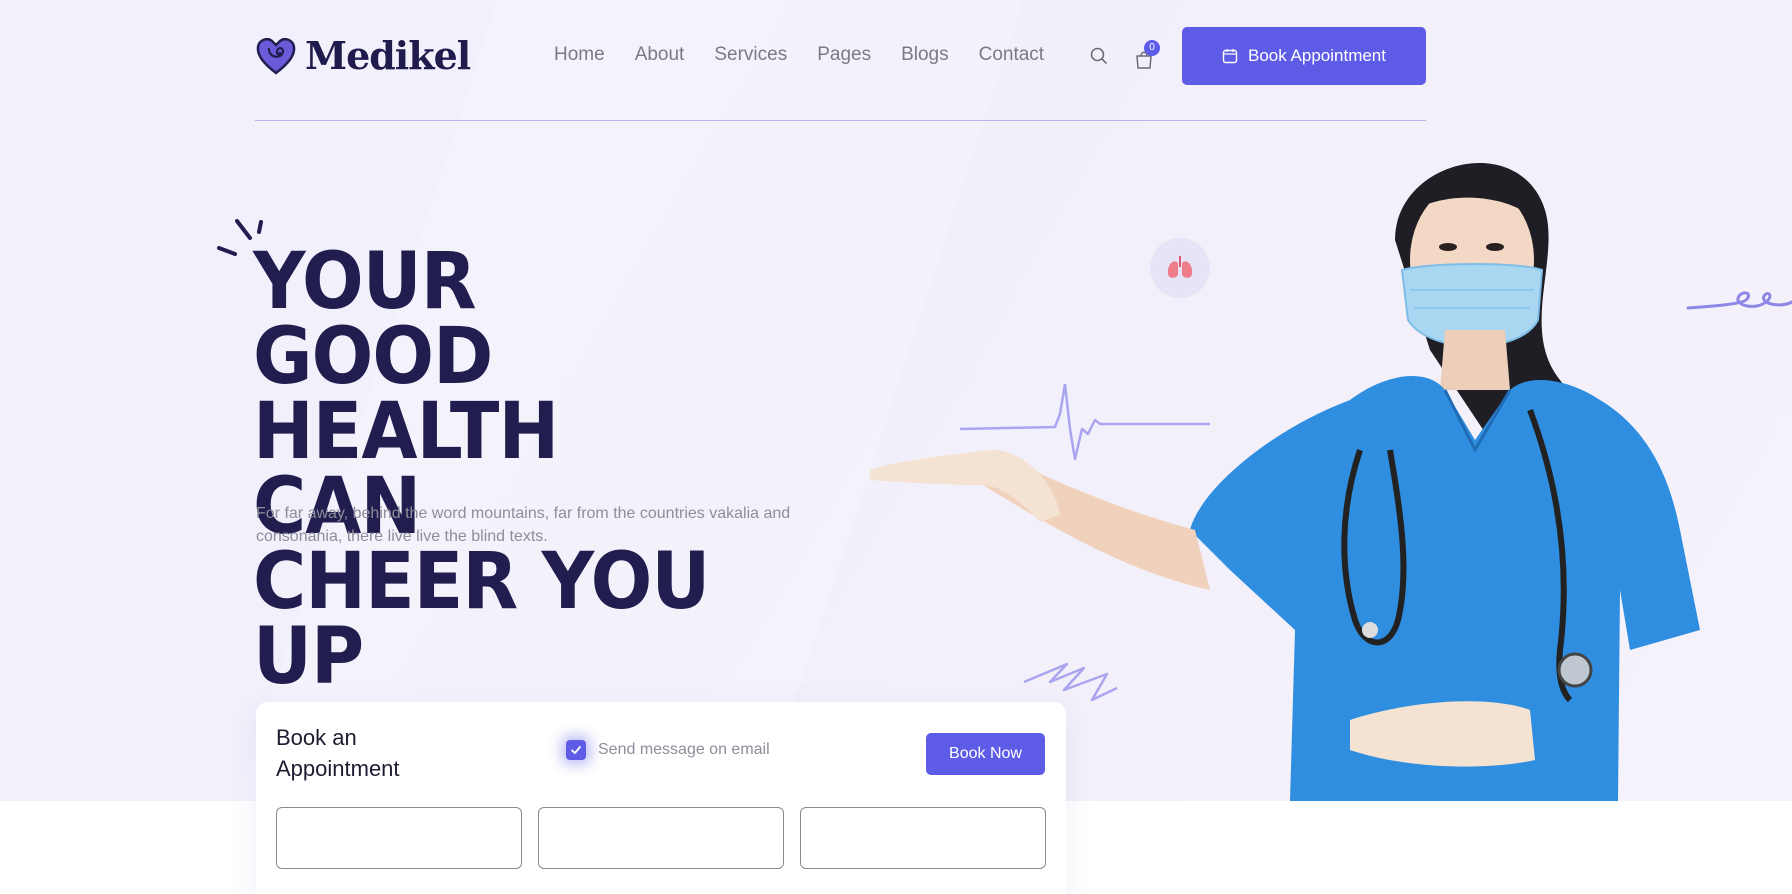 The height and width of the screenshot is (894, 1792). Describe the element at coordinates (338, 753) in the screenshot. I see `appointment-title: Book an Appointment` at that location.